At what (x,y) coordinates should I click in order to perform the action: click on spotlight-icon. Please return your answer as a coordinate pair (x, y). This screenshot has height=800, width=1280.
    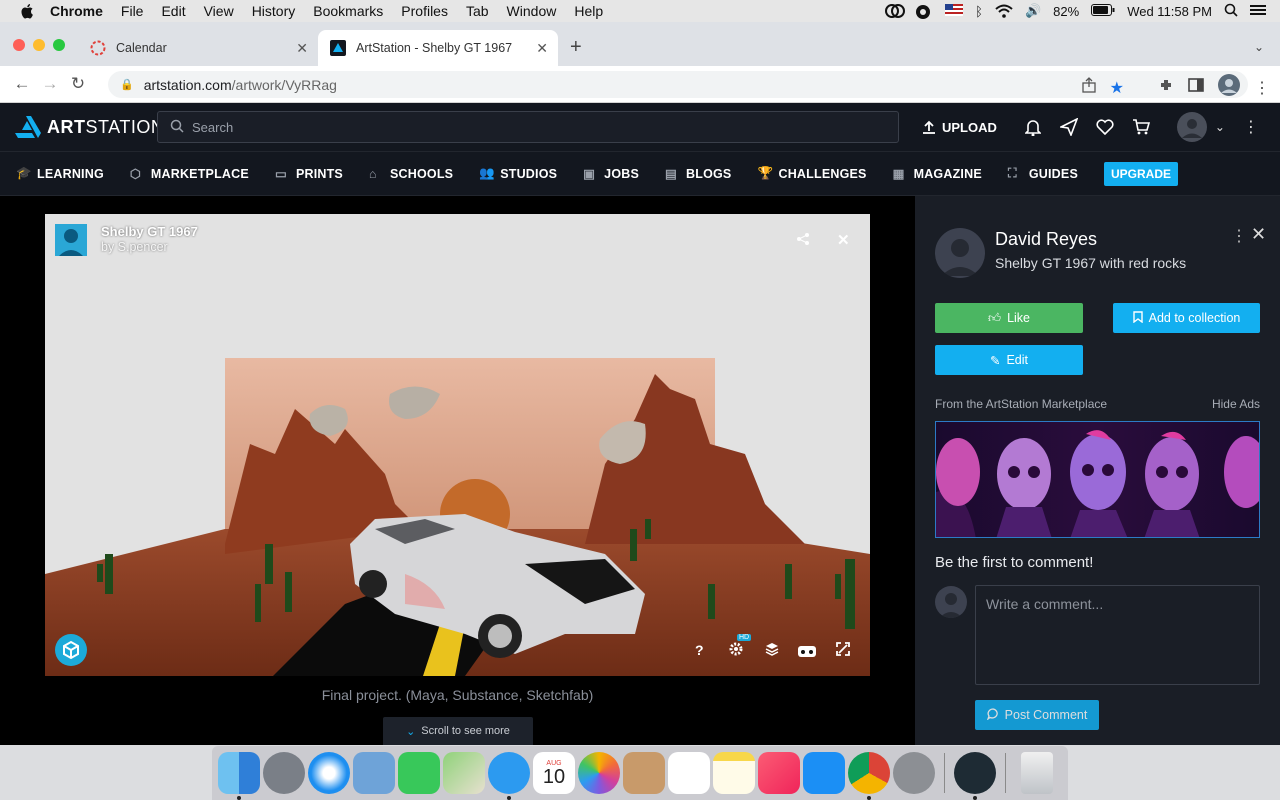
    Looking at the image, I should click on (1231, 11).